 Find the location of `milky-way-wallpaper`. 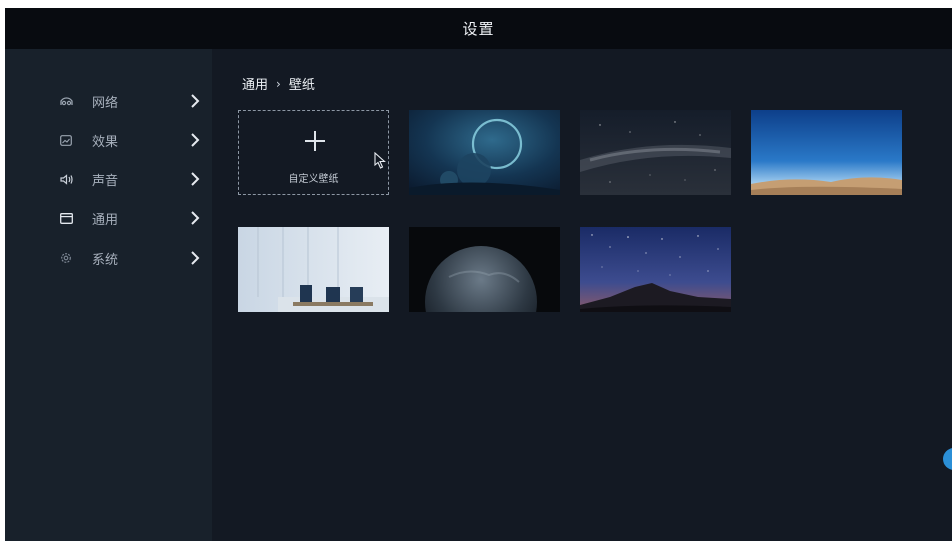

milky-way-wallpaper is located at coordinates (655, 152).